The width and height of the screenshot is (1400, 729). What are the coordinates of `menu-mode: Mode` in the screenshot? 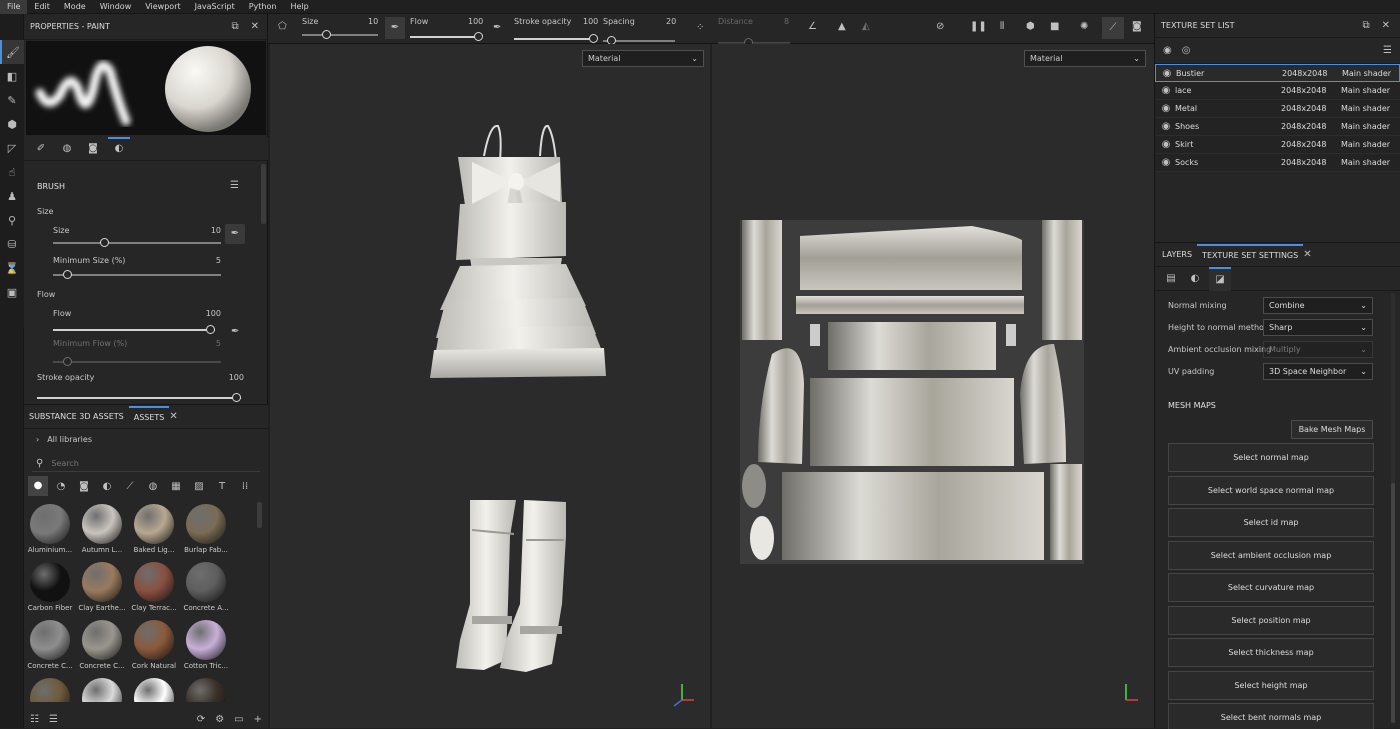 It's located at (75, 7).